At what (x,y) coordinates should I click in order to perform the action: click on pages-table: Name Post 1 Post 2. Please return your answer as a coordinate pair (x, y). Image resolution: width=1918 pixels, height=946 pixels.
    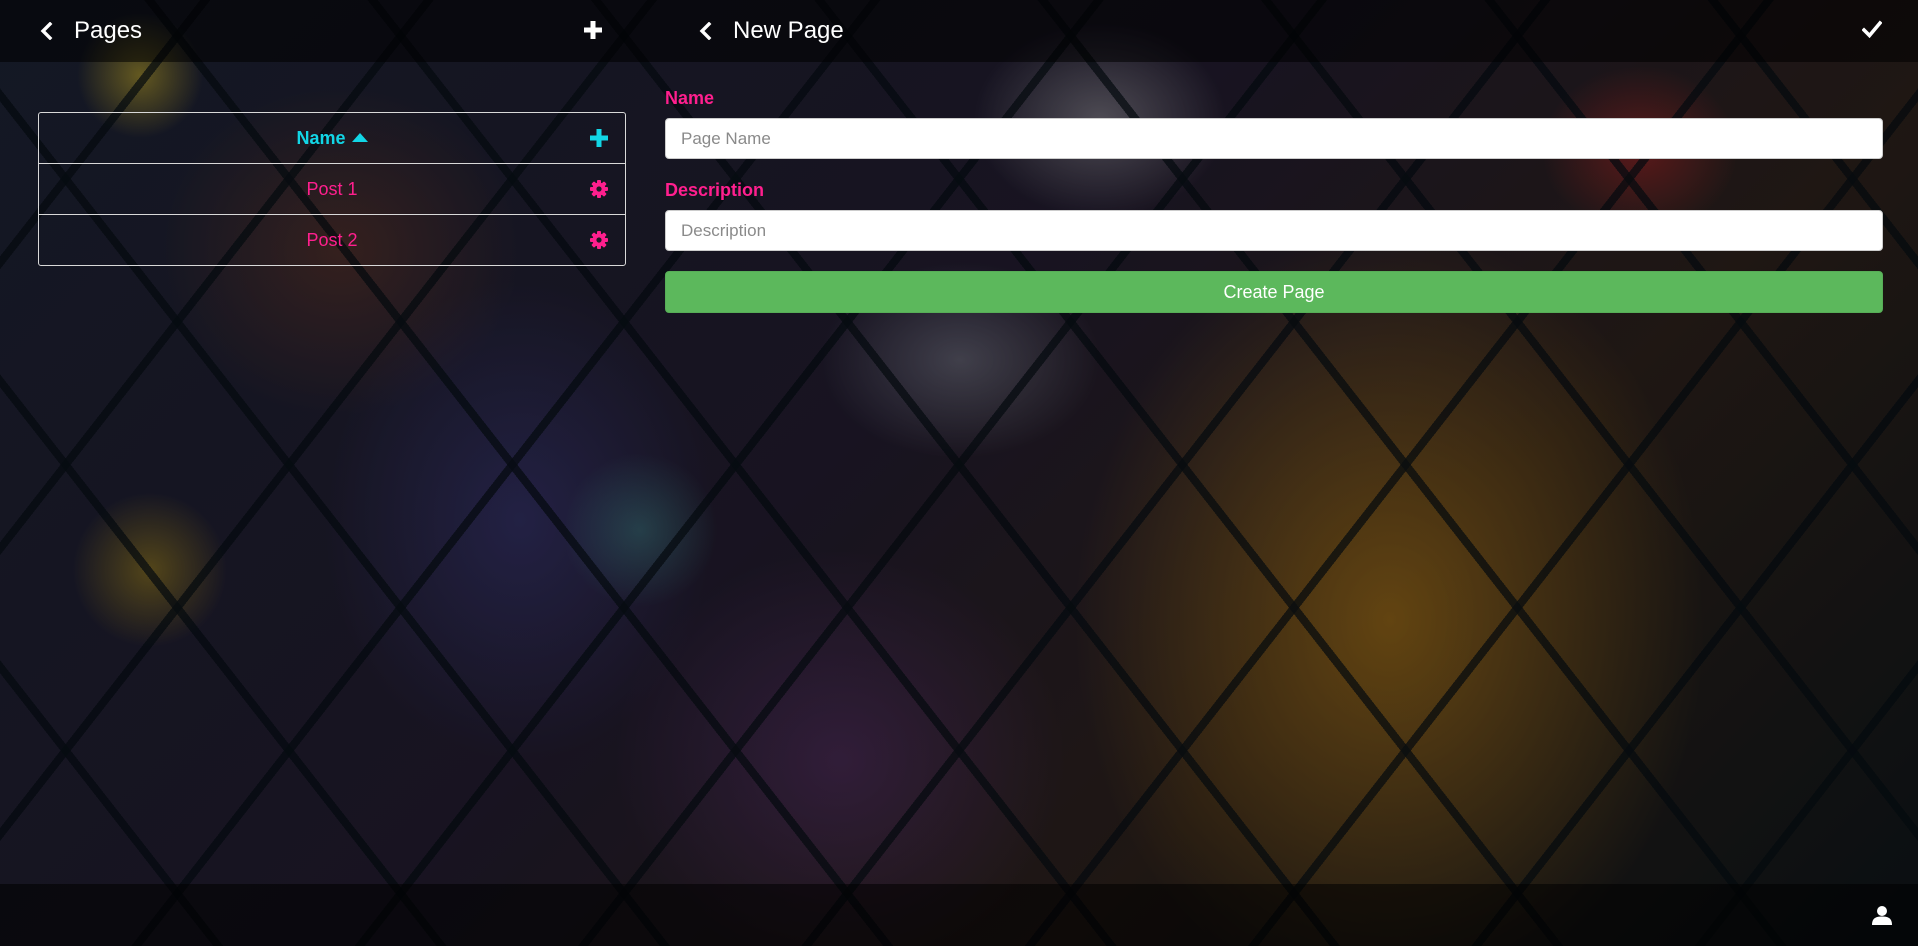
    Looking at the image, I should click on (332, 189).